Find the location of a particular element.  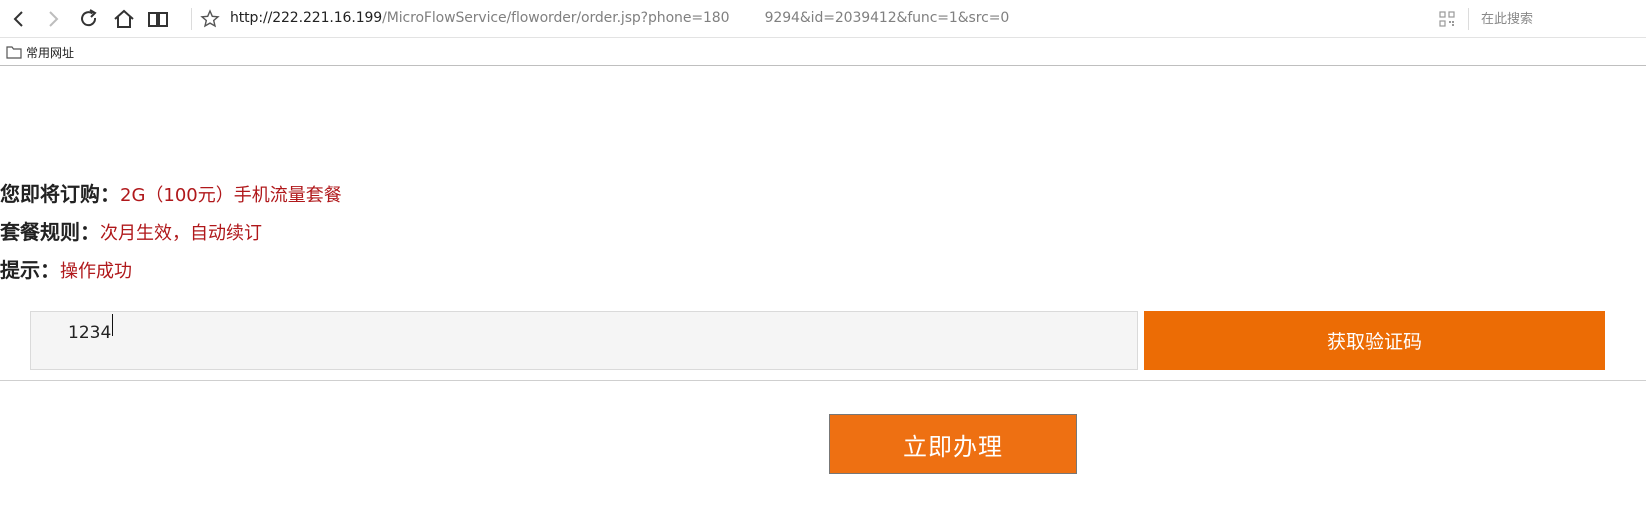

search-box is located at coordinates (1557, 19).